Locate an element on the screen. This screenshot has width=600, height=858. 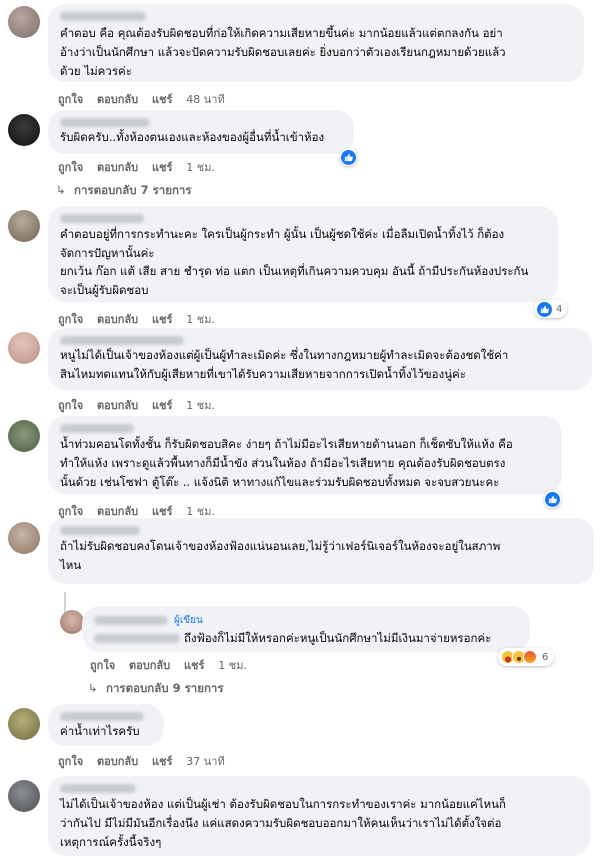
comment-bubble: ค่าน้ำเท่าไรครับ is located at coordinates (106, 725).